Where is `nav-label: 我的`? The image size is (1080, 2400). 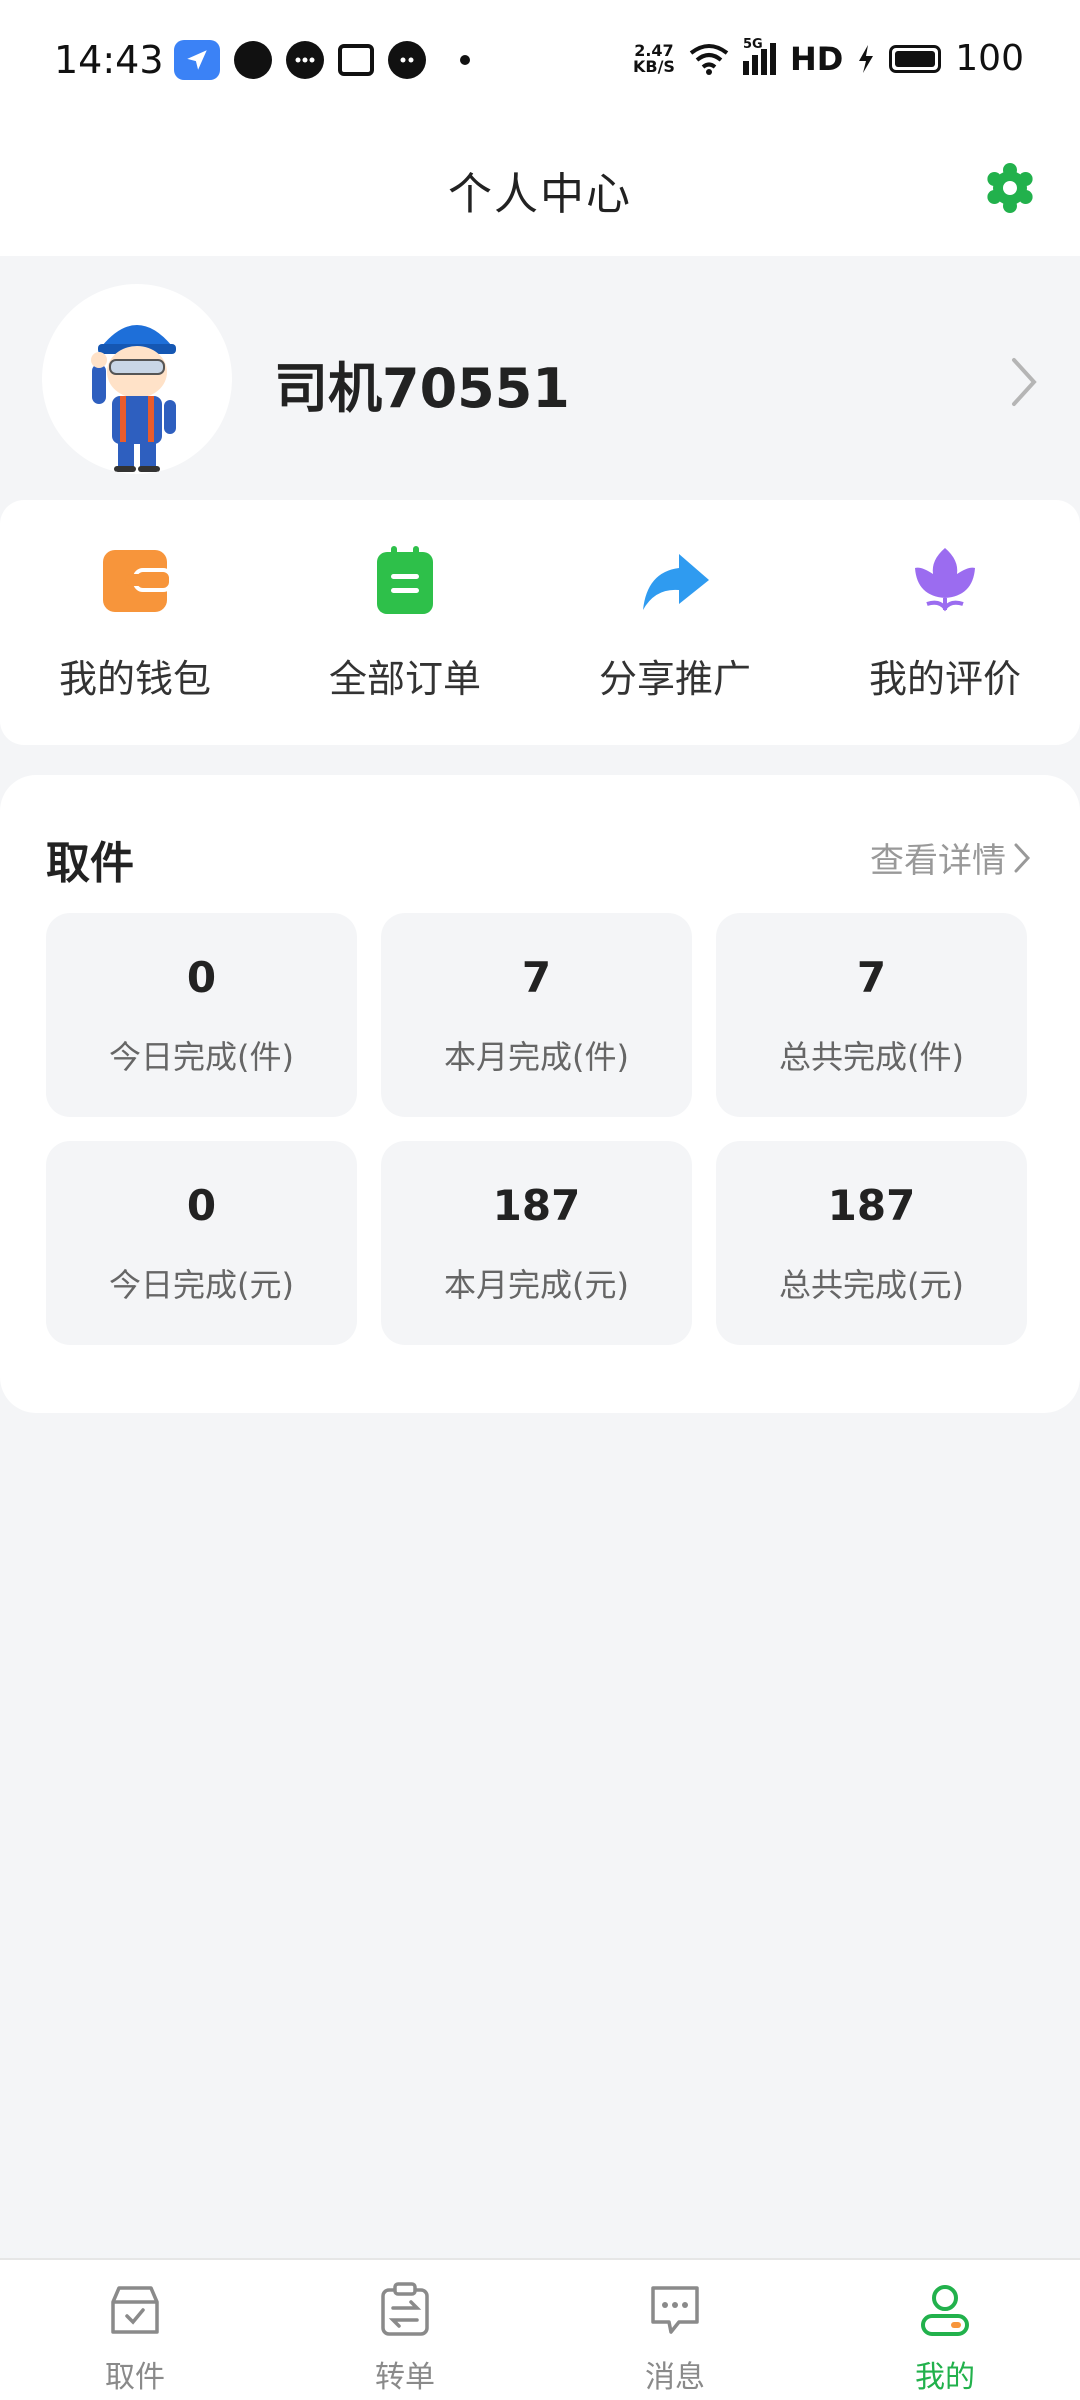 nav-label: 我的 is located at coordinates (945, 2377).